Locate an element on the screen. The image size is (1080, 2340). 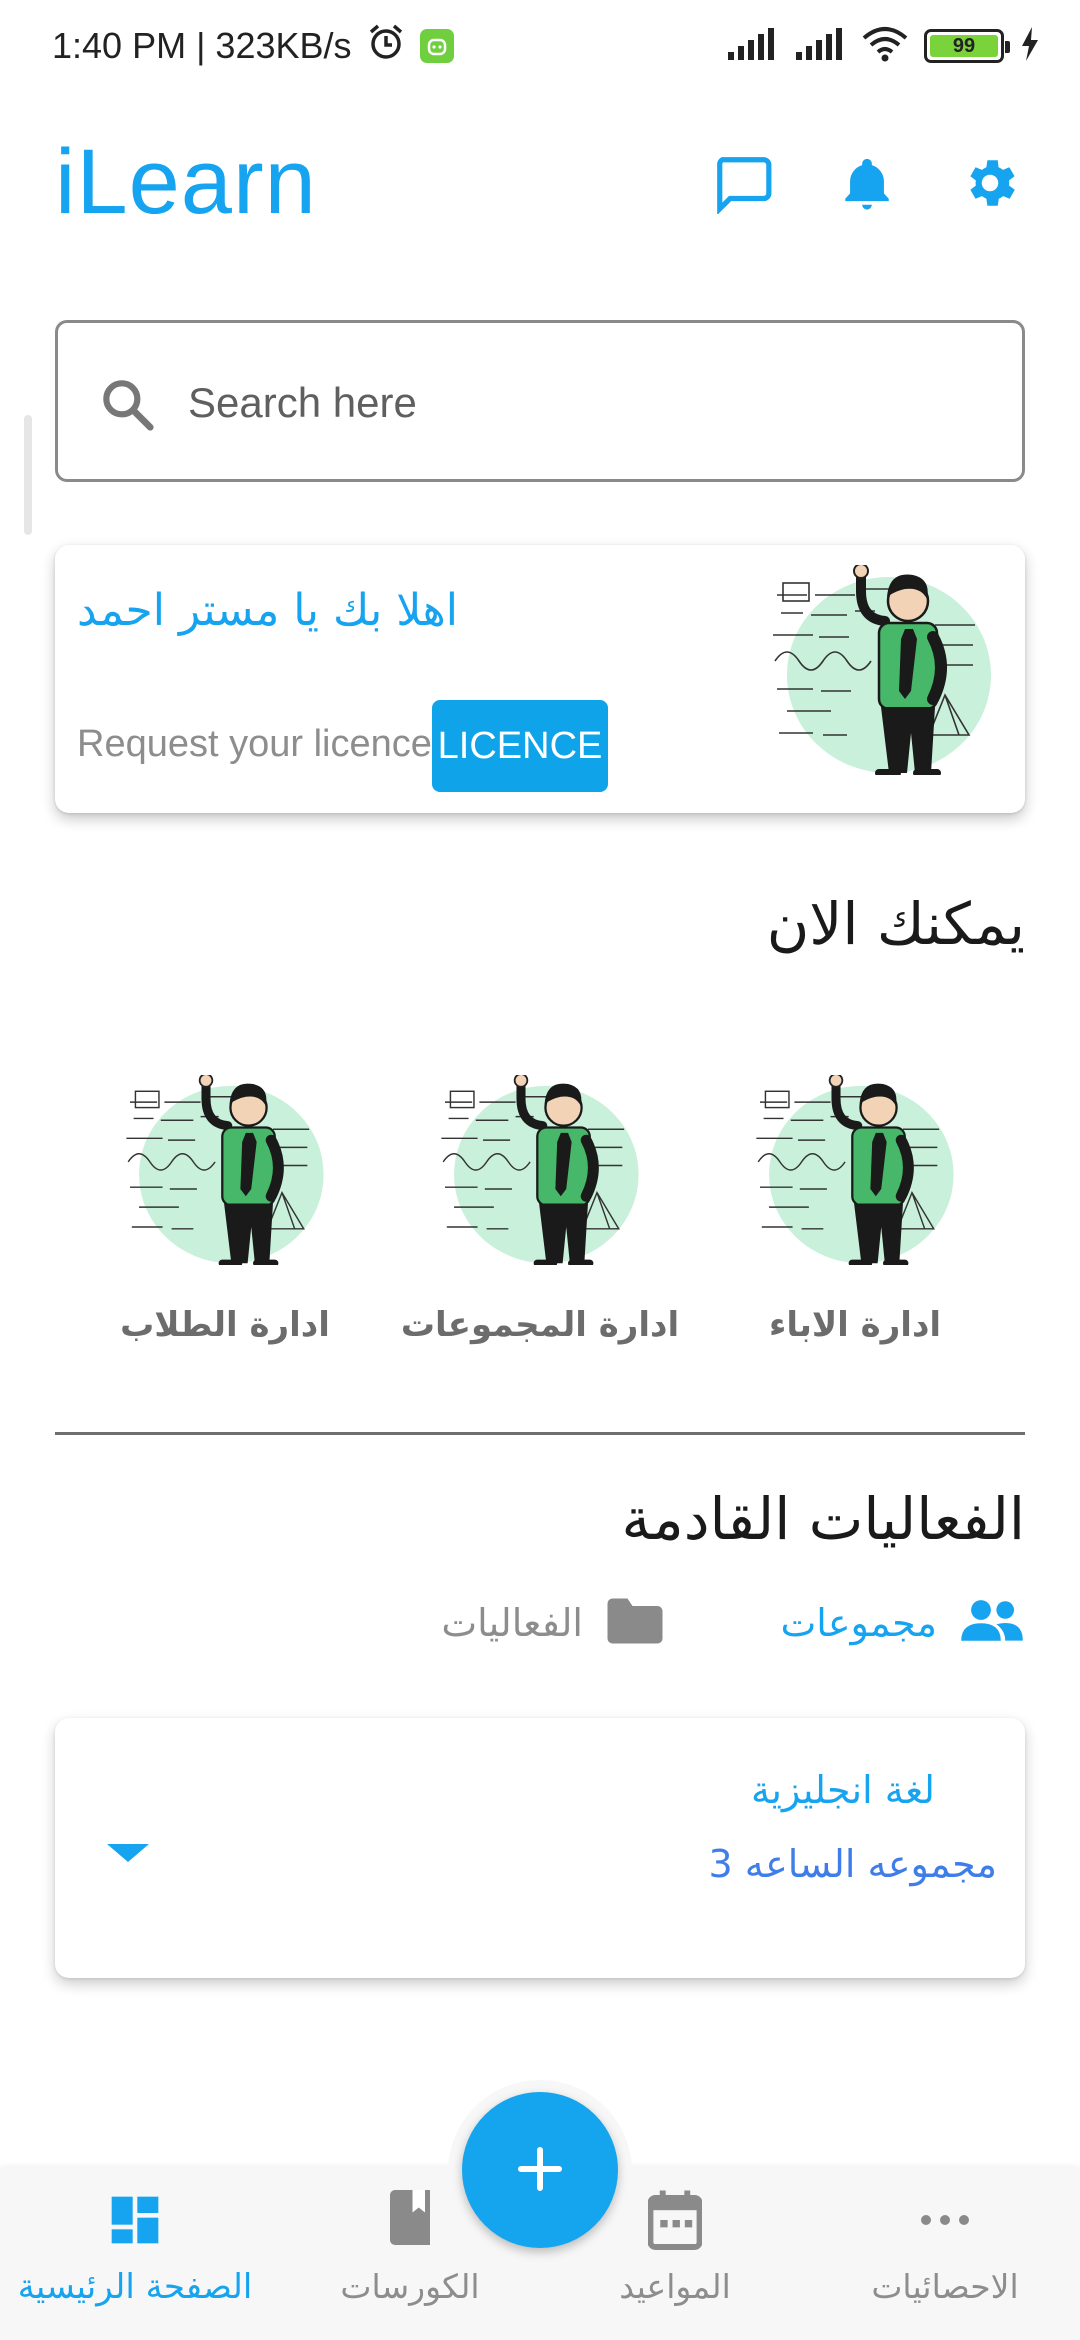
status-left: 1:40 PM | 323KB/s is located at coordinates (253, 46).